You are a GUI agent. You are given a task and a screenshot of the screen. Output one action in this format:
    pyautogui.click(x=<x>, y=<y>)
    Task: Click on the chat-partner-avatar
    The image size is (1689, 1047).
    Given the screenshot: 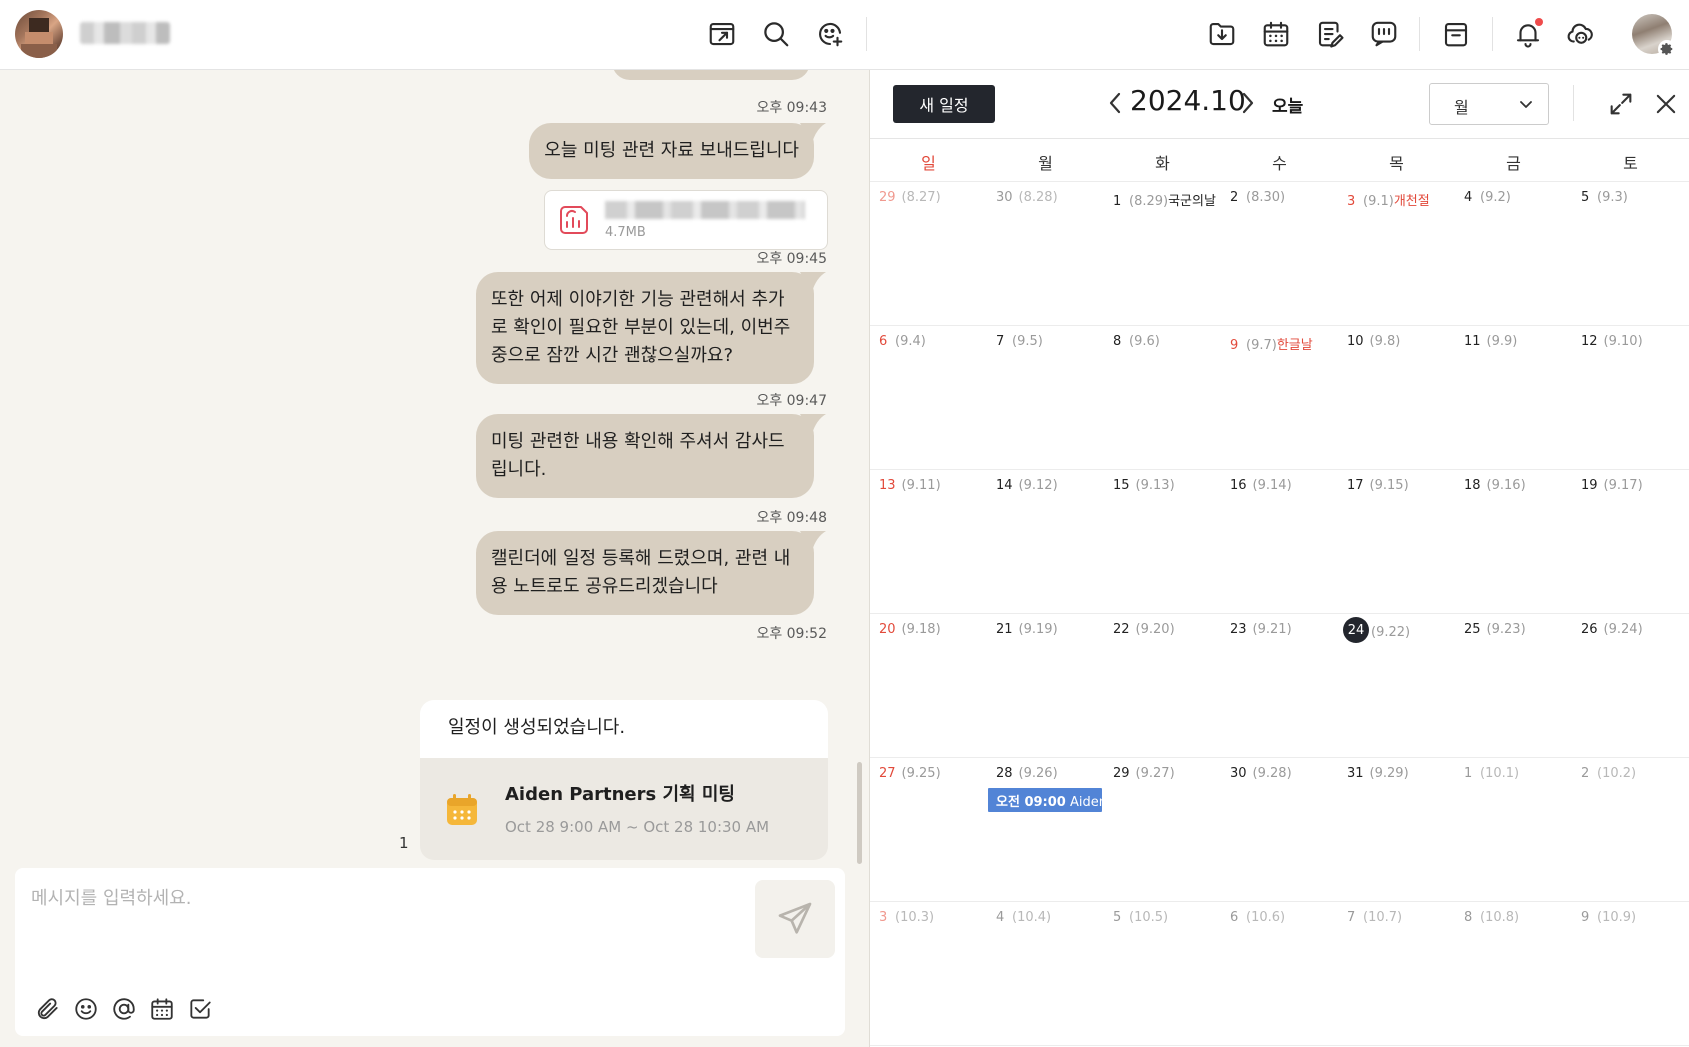 What is the action you would take?
    pyautogui.click(x=39, y=34)
    